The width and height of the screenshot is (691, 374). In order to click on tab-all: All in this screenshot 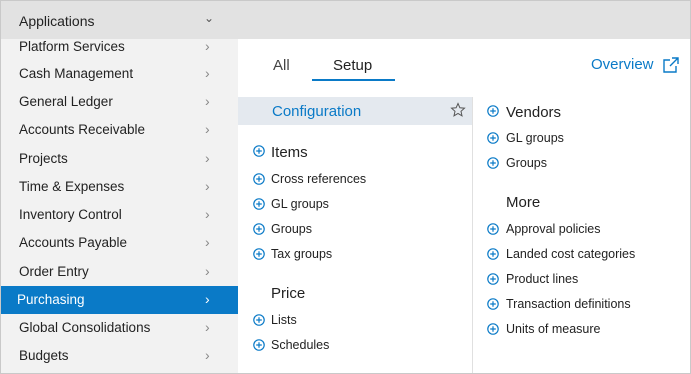, I will do `click(281, 65)`.